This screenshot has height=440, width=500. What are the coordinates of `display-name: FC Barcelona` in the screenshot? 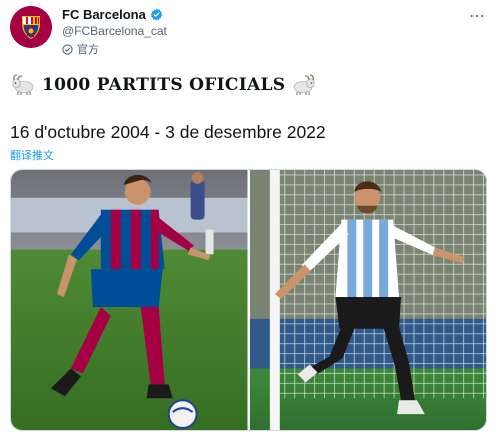 It's located at (112, 14).